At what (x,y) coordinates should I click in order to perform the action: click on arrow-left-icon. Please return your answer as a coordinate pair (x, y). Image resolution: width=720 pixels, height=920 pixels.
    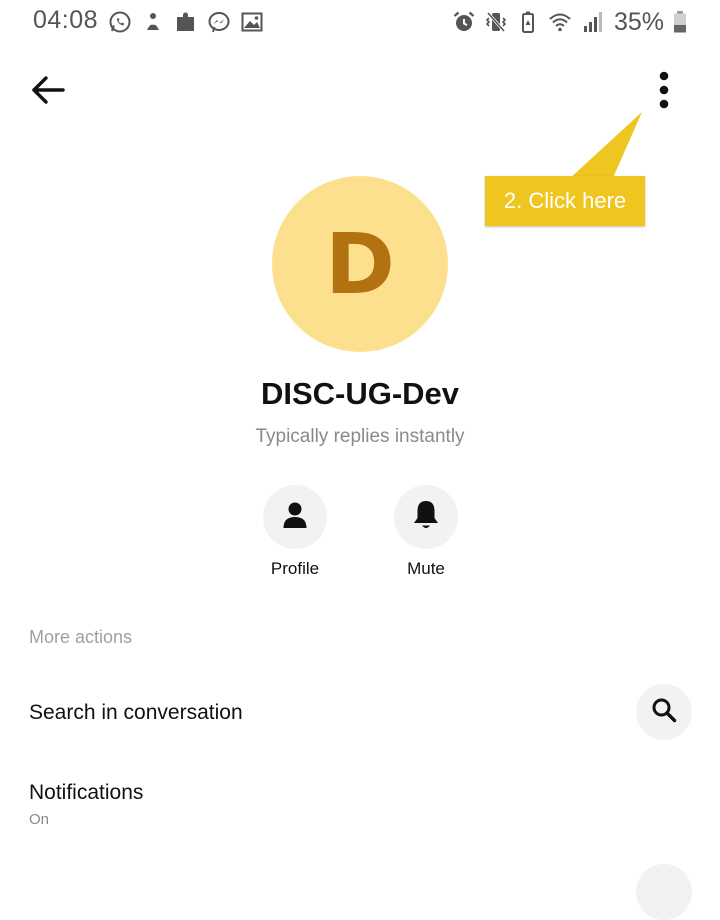
    Looking at the image, I should click on (48, 92).